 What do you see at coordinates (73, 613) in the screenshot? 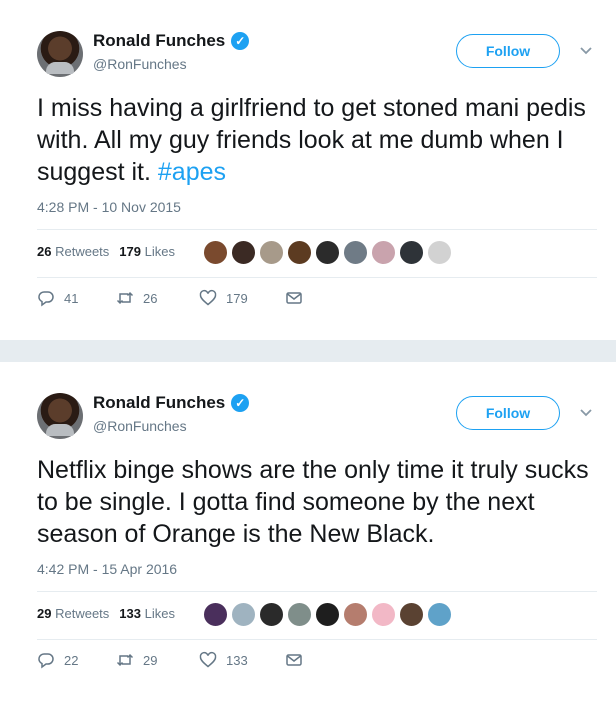
I see `retweets-stat: 29 Retweets` at bounding box center [73, 613].